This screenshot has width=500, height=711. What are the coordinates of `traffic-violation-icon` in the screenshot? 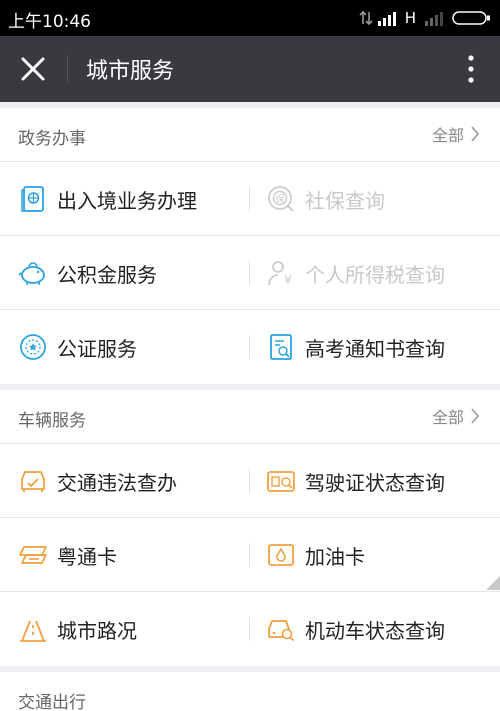 It's located at (33, 481).